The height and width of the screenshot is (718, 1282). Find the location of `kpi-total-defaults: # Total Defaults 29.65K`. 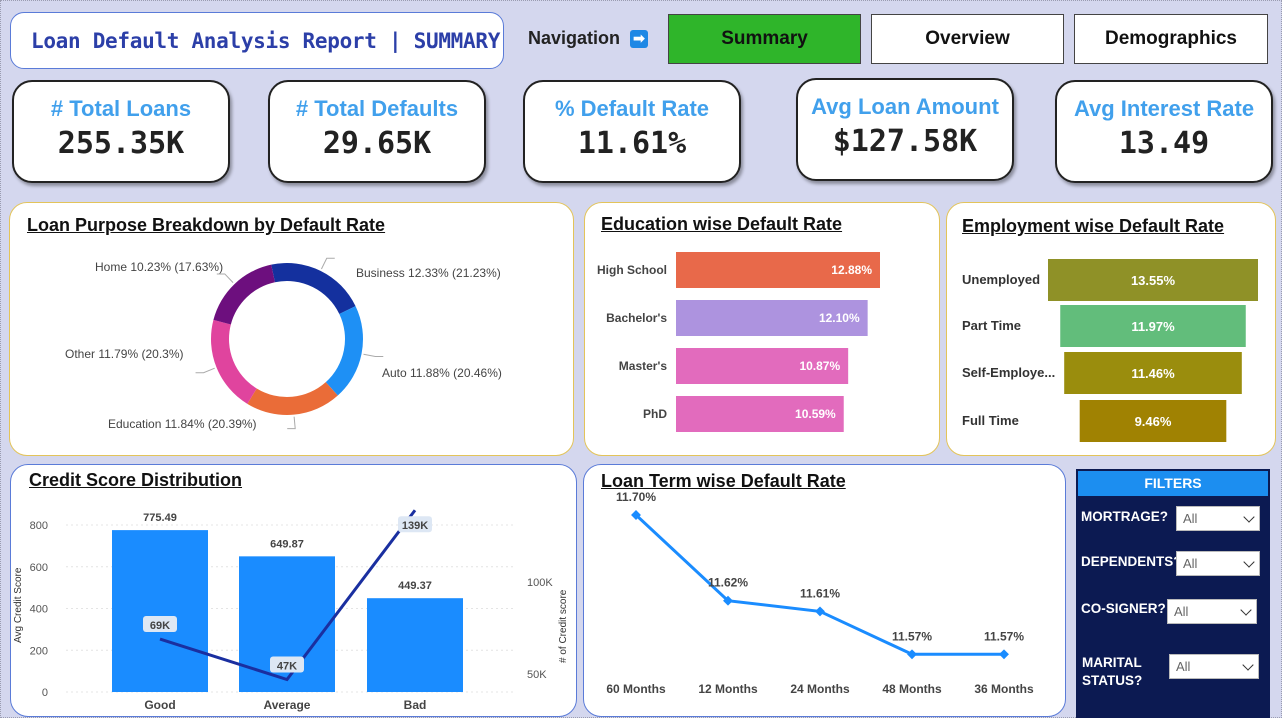

kpi-total-defaults: # Total Defaults 29.65K is located at coordinates (377, 131).